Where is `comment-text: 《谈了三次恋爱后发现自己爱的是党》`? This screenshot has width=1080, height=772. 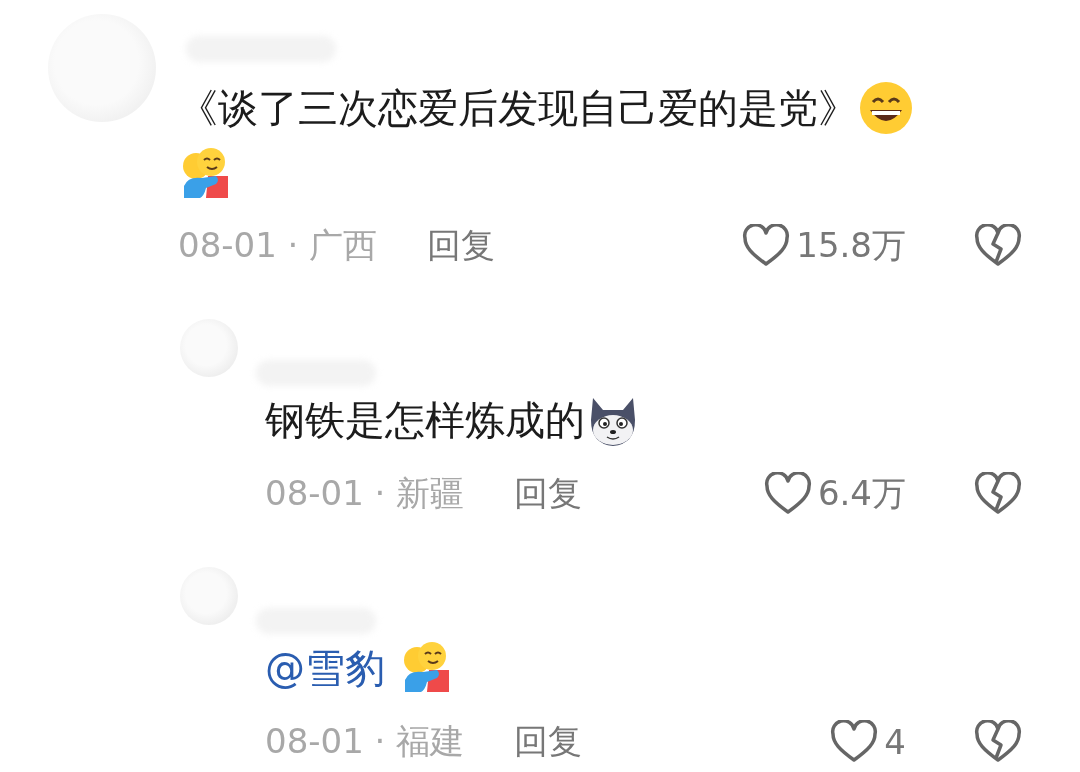
comment-text: 《谈了三次恋爱后发现自己爱的是党》 is located at coordinates (518, 108).